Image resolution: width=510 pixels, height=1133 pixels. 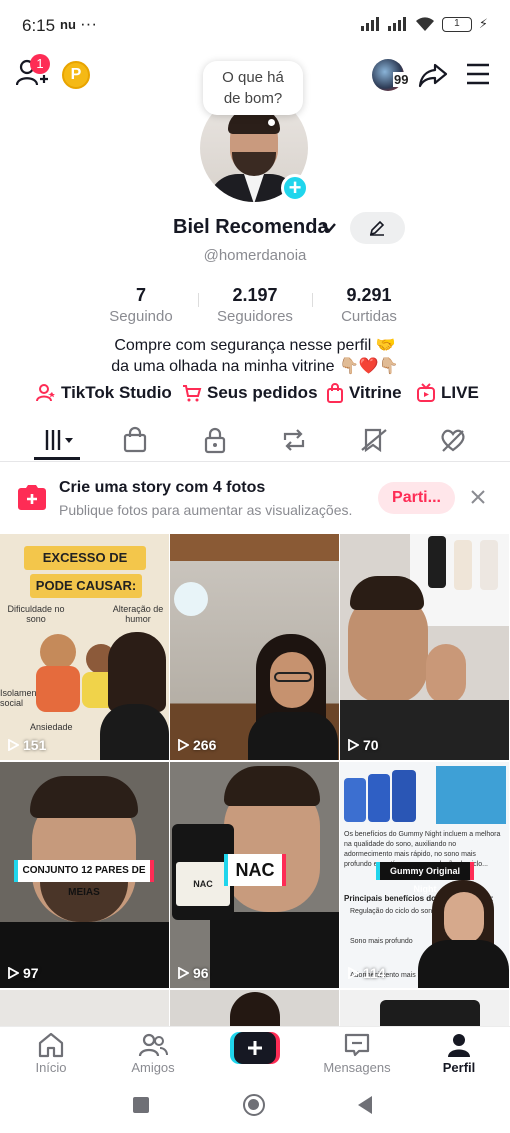 What do you see at coordinates (205, 745) in the screenshot?
I see `view-count-value: 266` at bounding box center [205, 745].